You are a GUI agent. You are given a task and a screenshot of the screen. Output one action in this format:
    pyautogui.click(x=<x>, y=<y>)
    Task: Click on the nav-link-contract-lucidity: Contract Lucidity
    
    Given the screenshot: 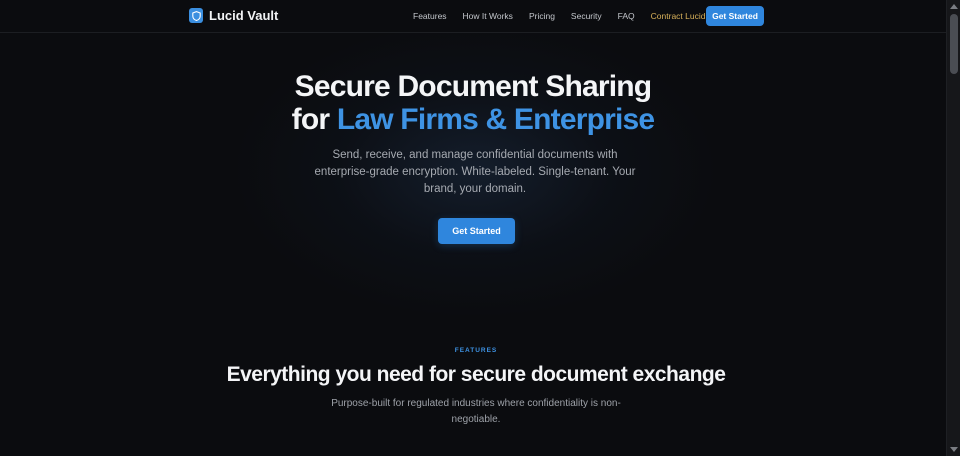 What is the action you would take?
    pyautogui.click(x=682, y=16)
    